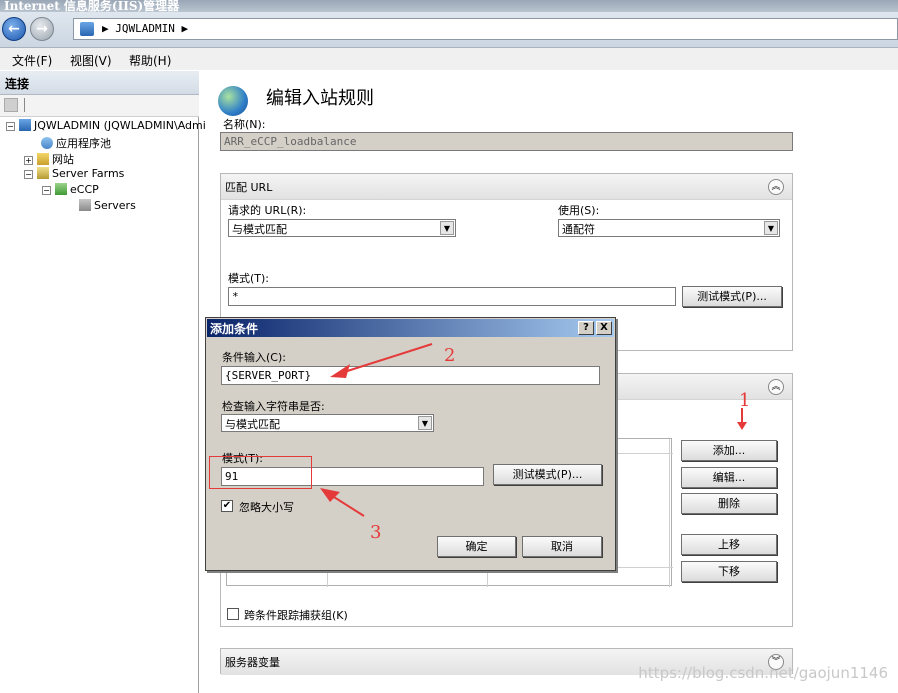 The width and height of the screenshot is (898, 693). What do you see at coordinates (85, 205) in the screenshot?
I see `servers-icon` at bounding box center [85, 205].